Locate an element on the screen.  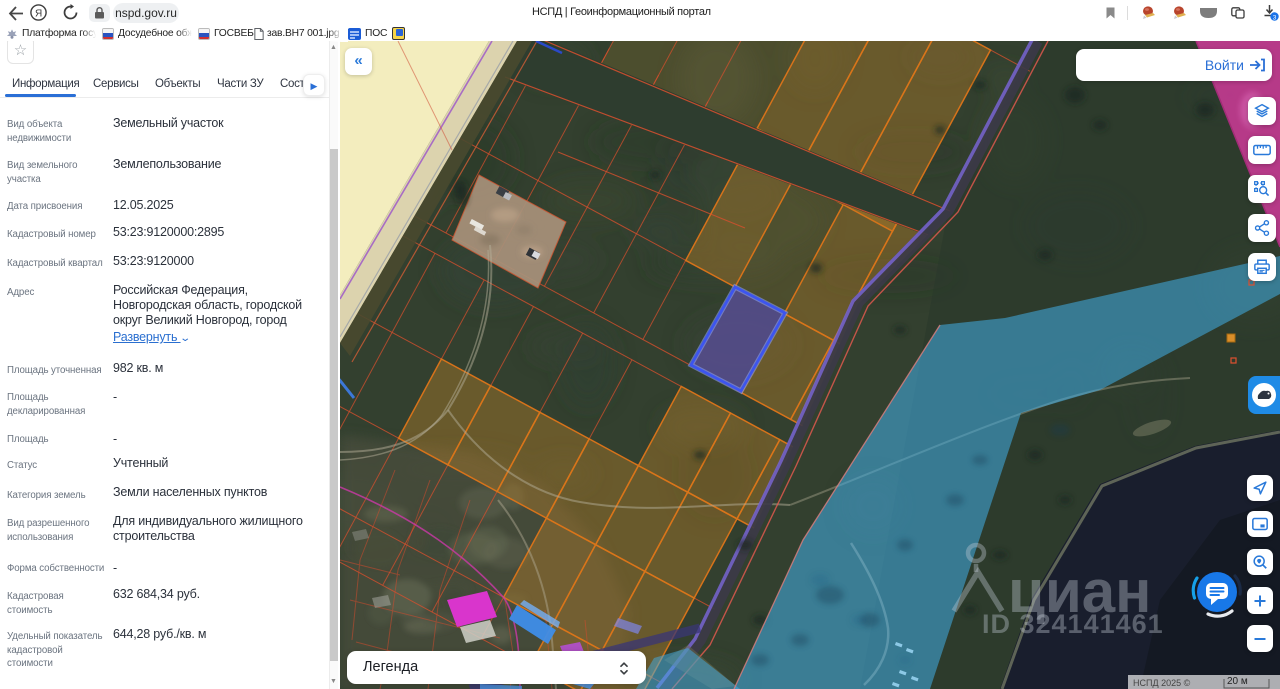
svg-text: ID 324141461 is located at coordinates (1073, 624).